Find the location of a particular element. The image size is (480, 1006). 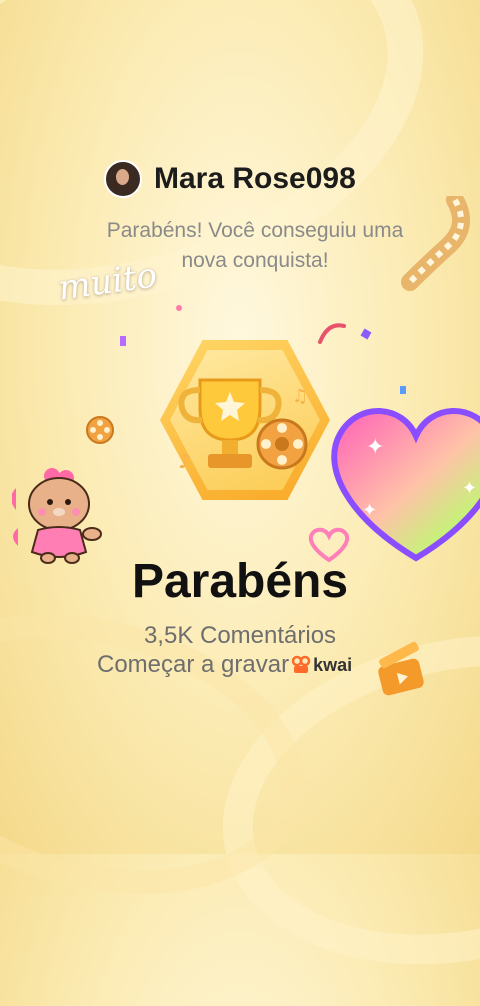

kwai-brand: kwai is located at coordinates (333, 664).